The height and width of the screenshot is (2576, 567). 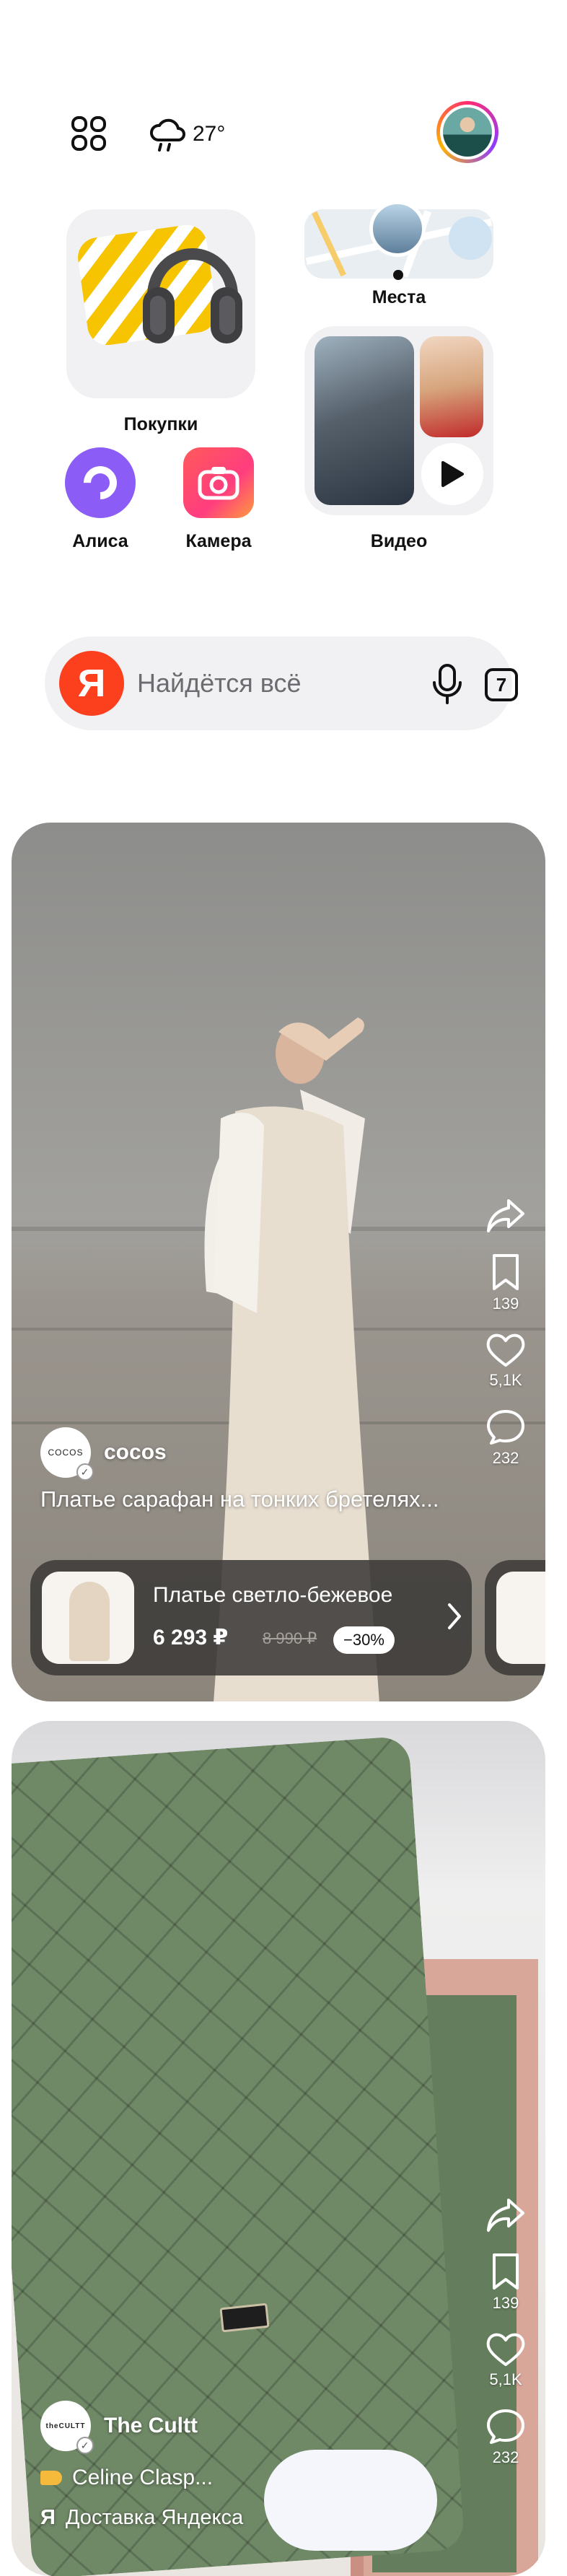 I want to click on camera-icon, so click(x=219, y=484).